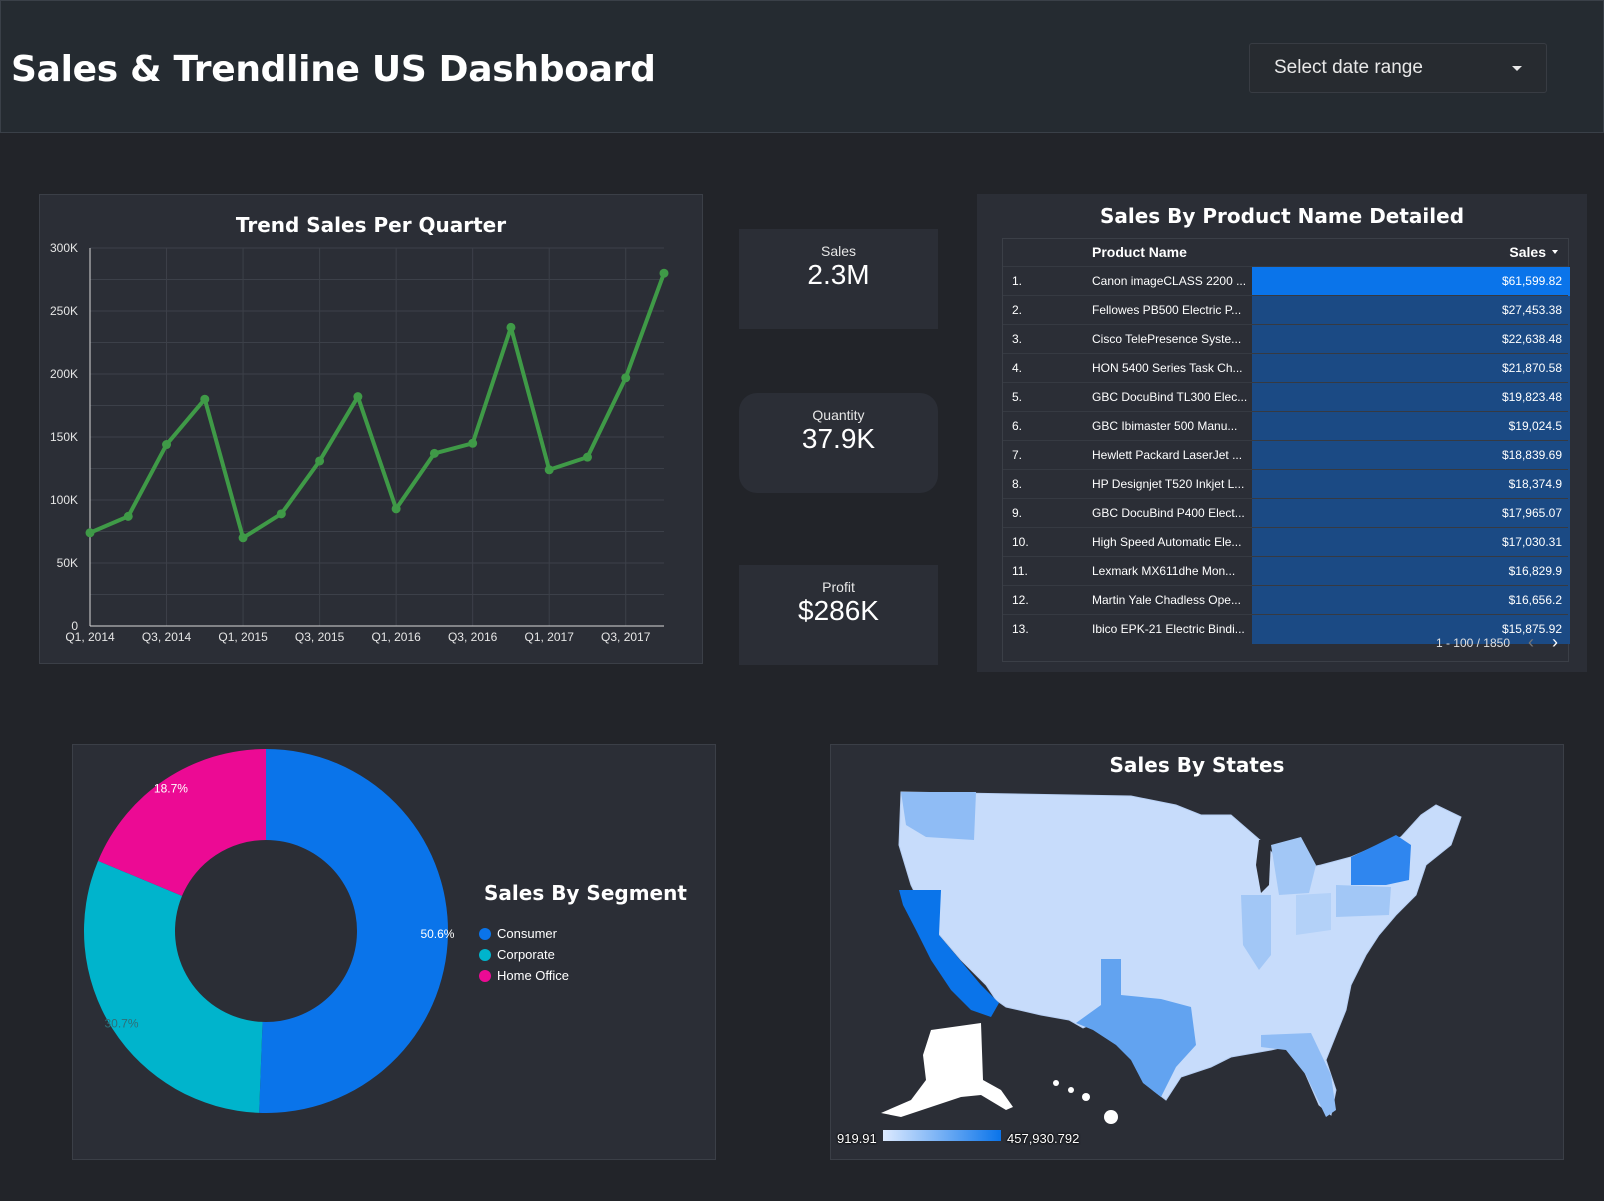 The image size is (1604, 1201). I want to click on map-state-alaska, so click(947, 1070).